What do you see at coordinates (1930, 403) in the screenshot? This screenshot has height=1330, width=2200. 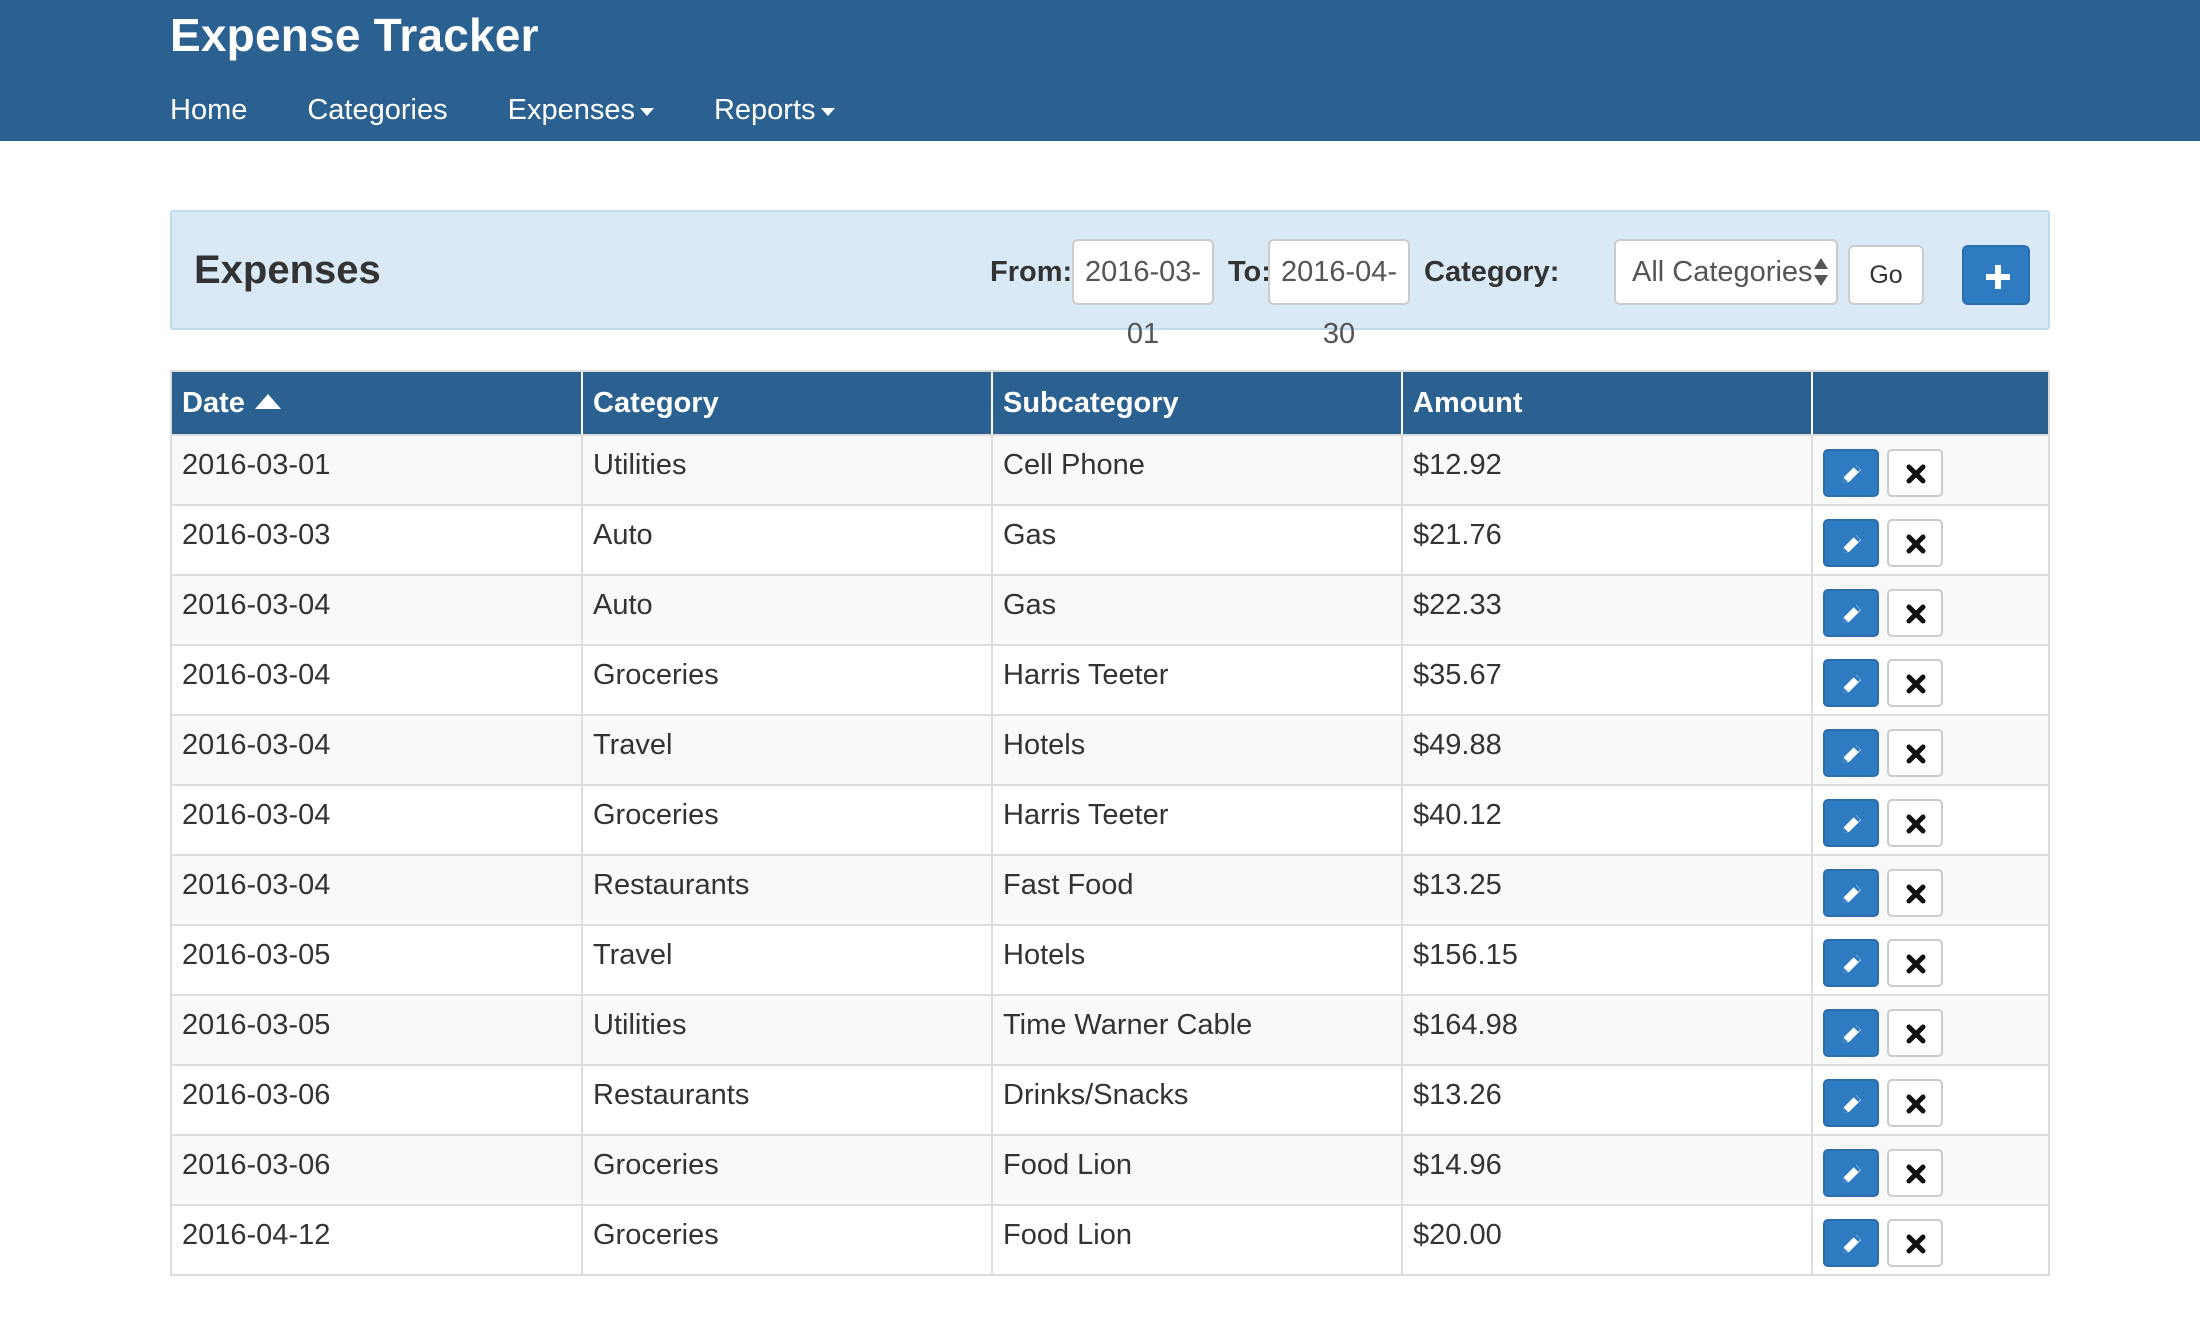 I see `column-header-actions` at bounding box center [1930, 403].